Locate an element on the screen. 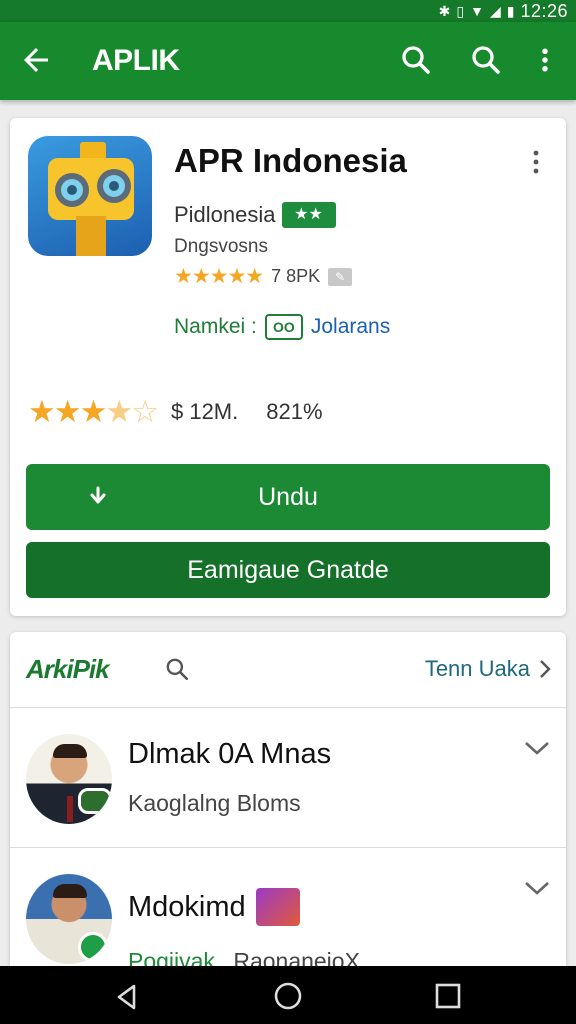 Image resolution: width=576 pixels, height=1024 pixels. star-half-icon: ★ is located at coordinates (119, 411).